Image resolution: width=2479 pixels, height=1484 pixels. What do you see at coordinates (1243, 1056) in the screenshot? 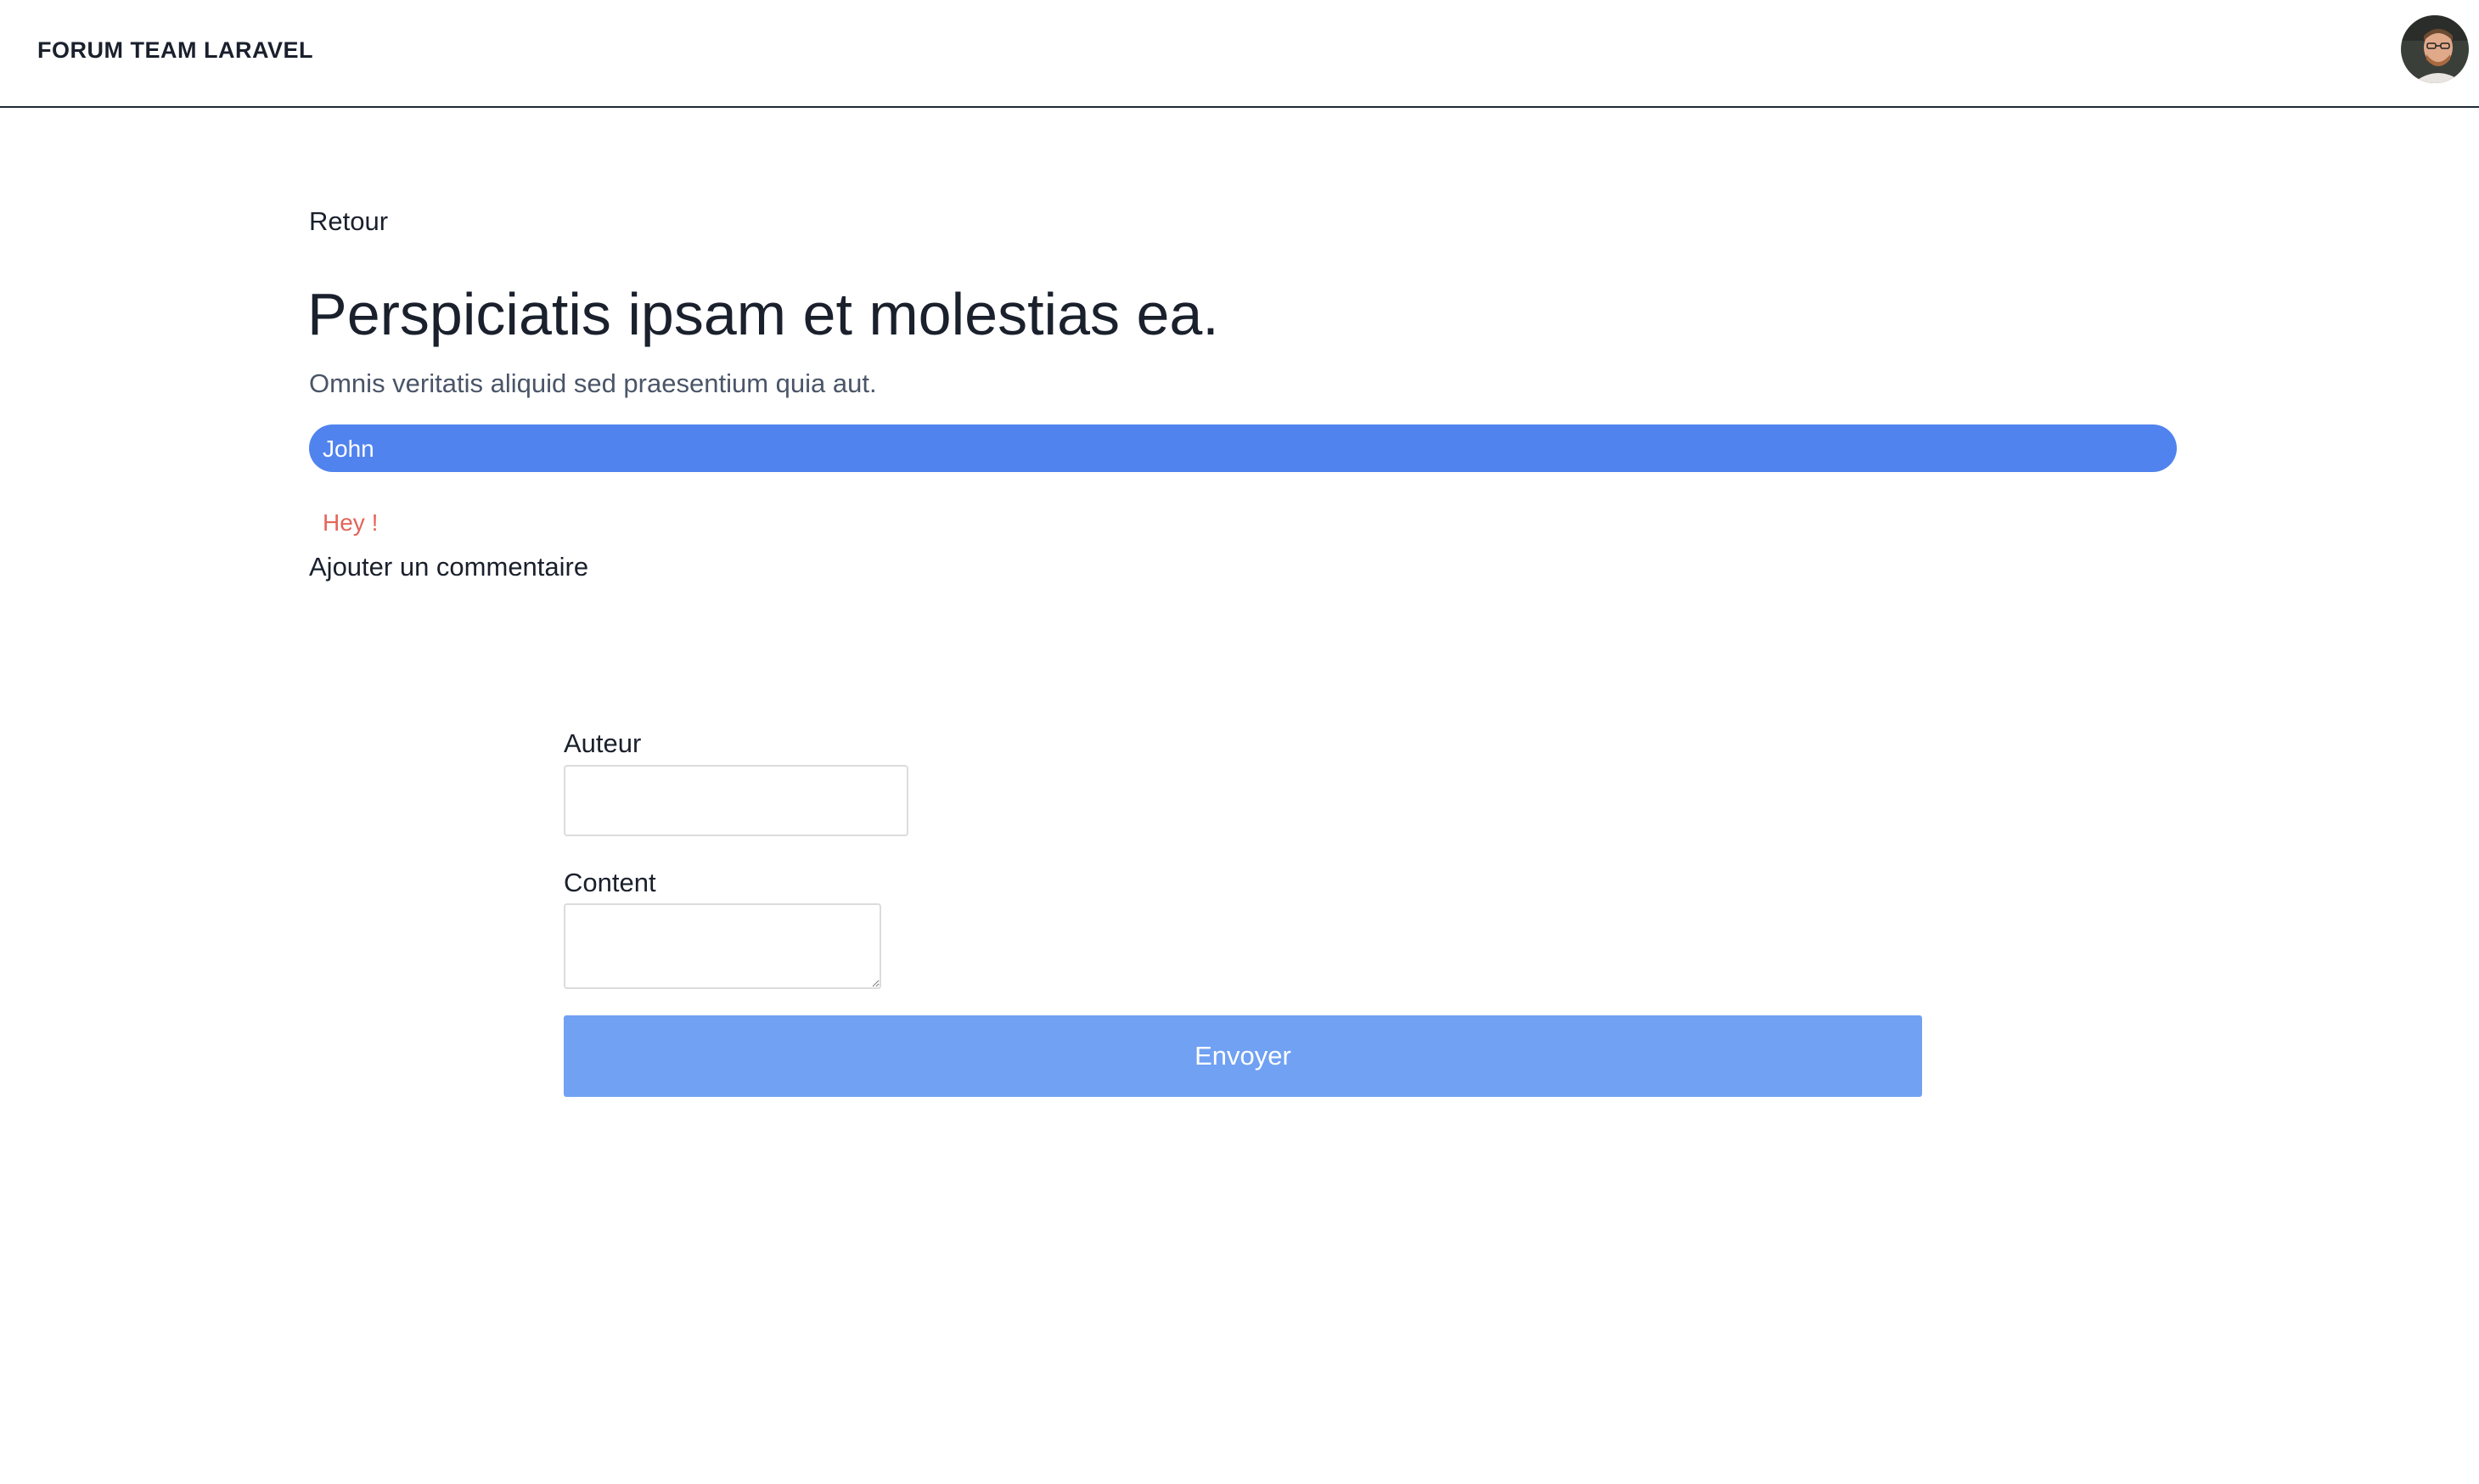
I see `submit-button: Envoyer` at bounding box center [1243, 1056].